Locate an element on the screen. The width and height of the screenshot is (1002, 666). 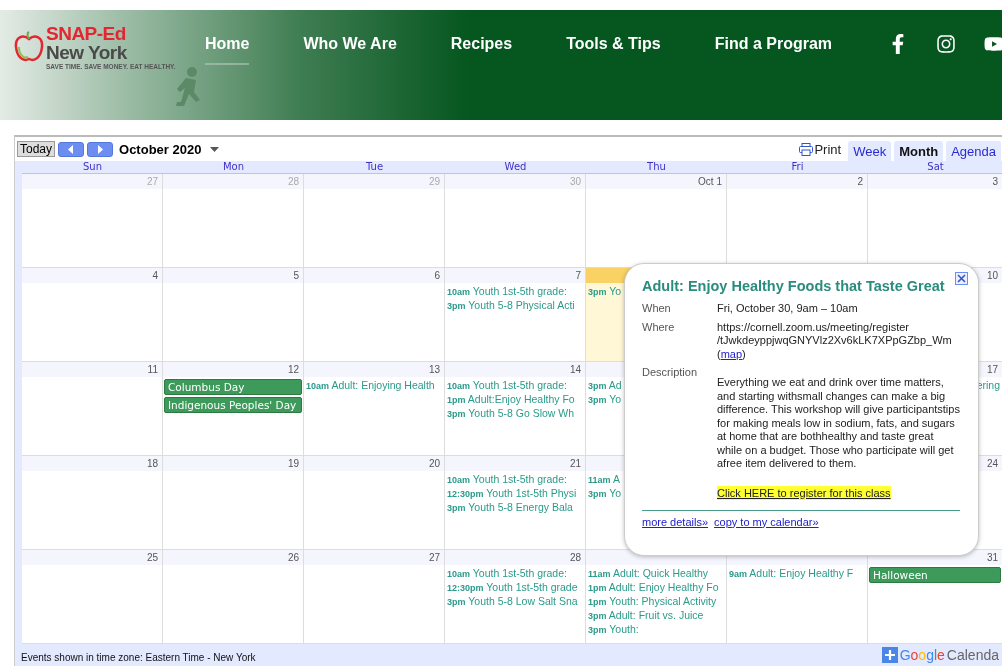
day-number: 2 is located at coordinates (797, 181).